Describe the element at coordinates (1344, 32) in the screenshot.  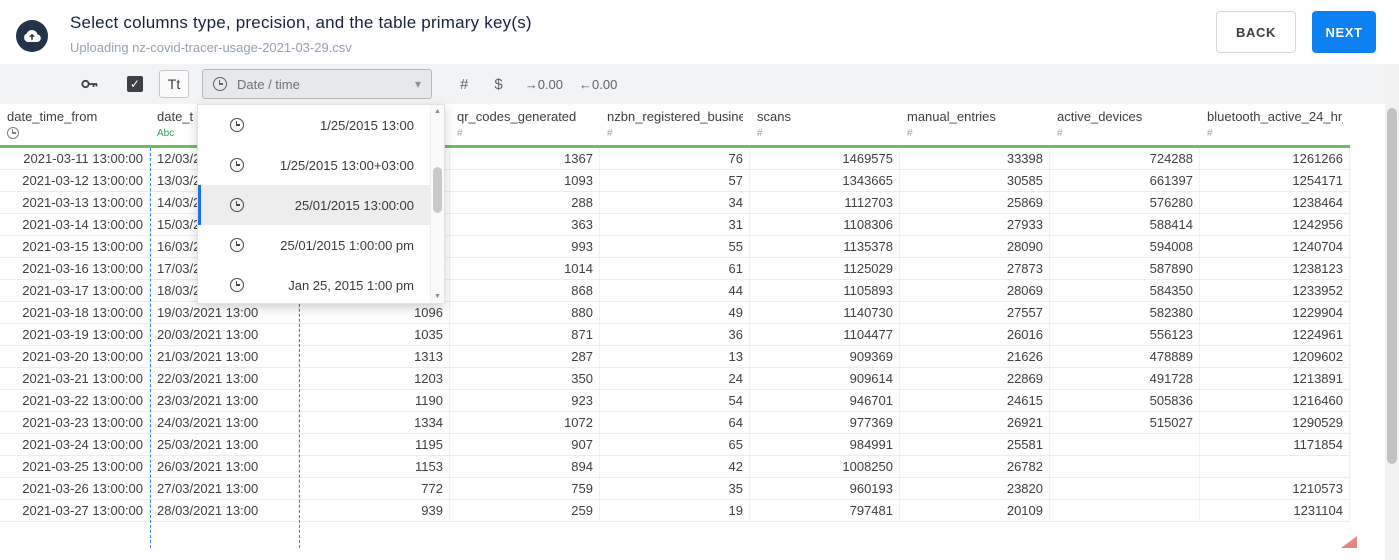
I see `next-button: NEXT` at that location.